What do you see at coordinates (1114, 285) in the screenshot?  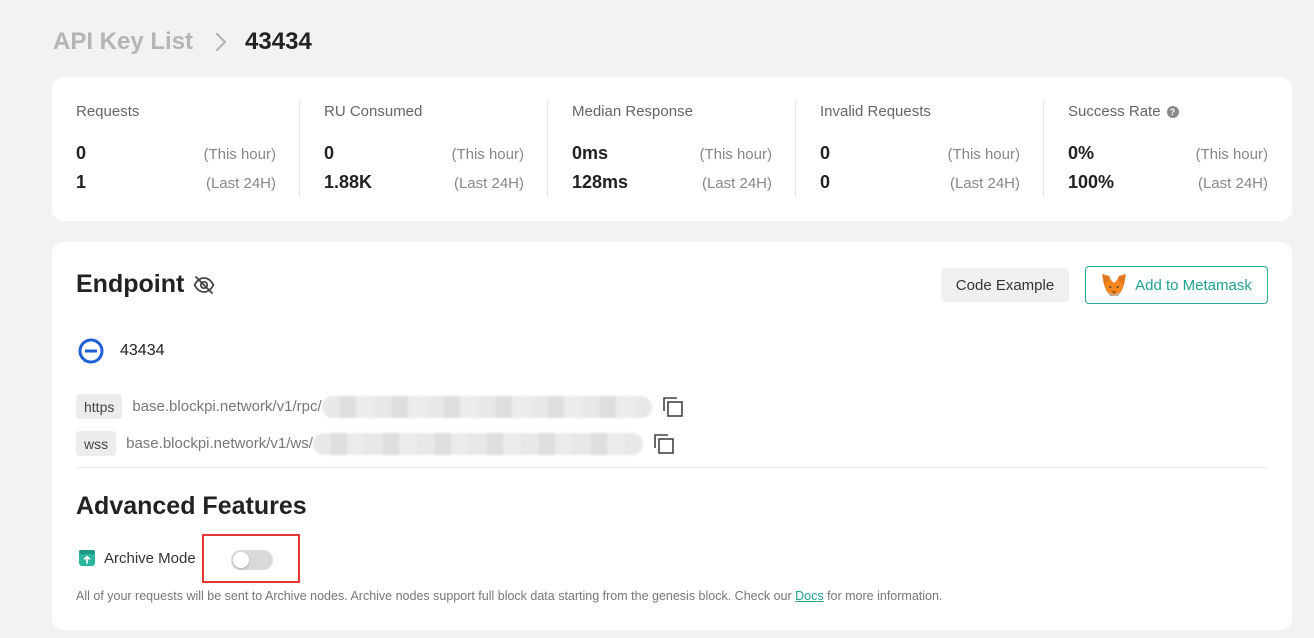 I see `metamask-fox-icon` at bounding box center [1114, 285].